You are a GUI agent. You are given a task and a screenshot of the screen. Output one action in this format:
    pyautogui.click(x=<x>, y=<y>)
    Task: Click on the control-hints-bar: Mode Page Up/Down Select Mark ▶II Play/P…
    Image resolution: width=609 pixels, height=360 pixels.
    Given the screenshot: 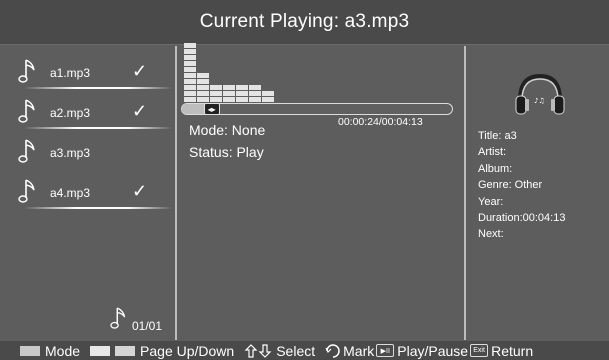 What is the action you would take?
    pyautogui.click(x=304, y=350)
    